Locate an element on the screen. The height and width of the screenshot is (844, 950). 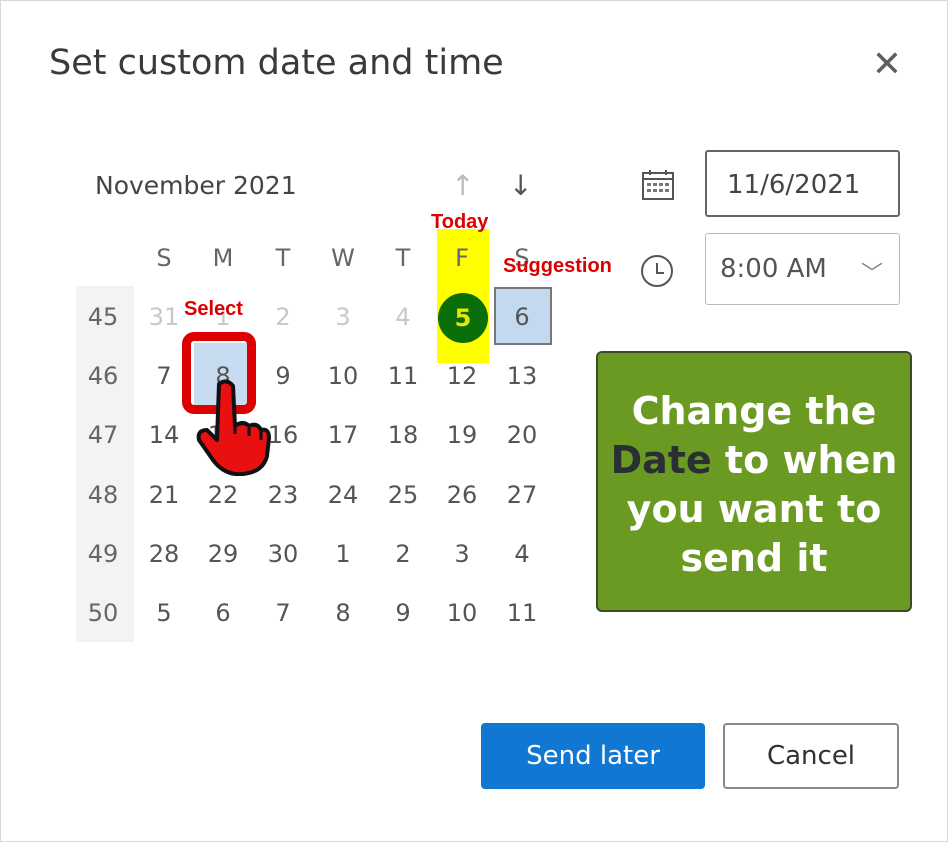
calendar-day: 5 is located at coordinates (164, 613).